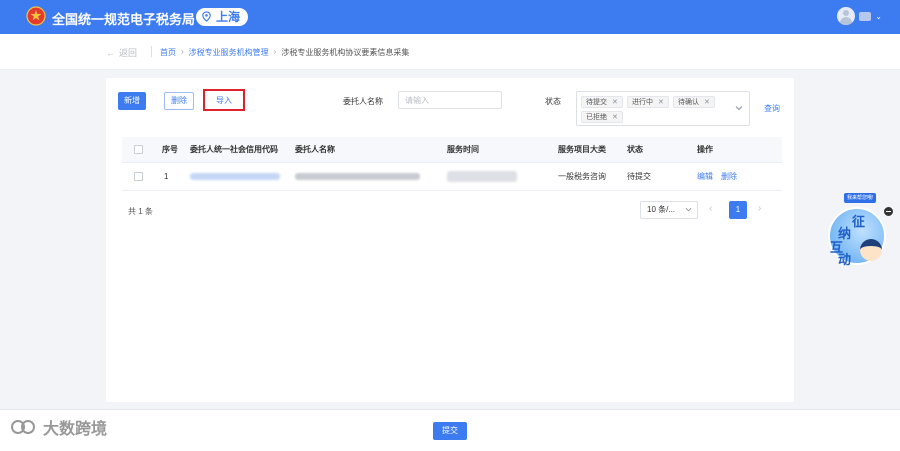 The image size is (900, 451). I want to click on breadcrumb-agency-management: 涉税专业服务机构管理, so click(229, 52).